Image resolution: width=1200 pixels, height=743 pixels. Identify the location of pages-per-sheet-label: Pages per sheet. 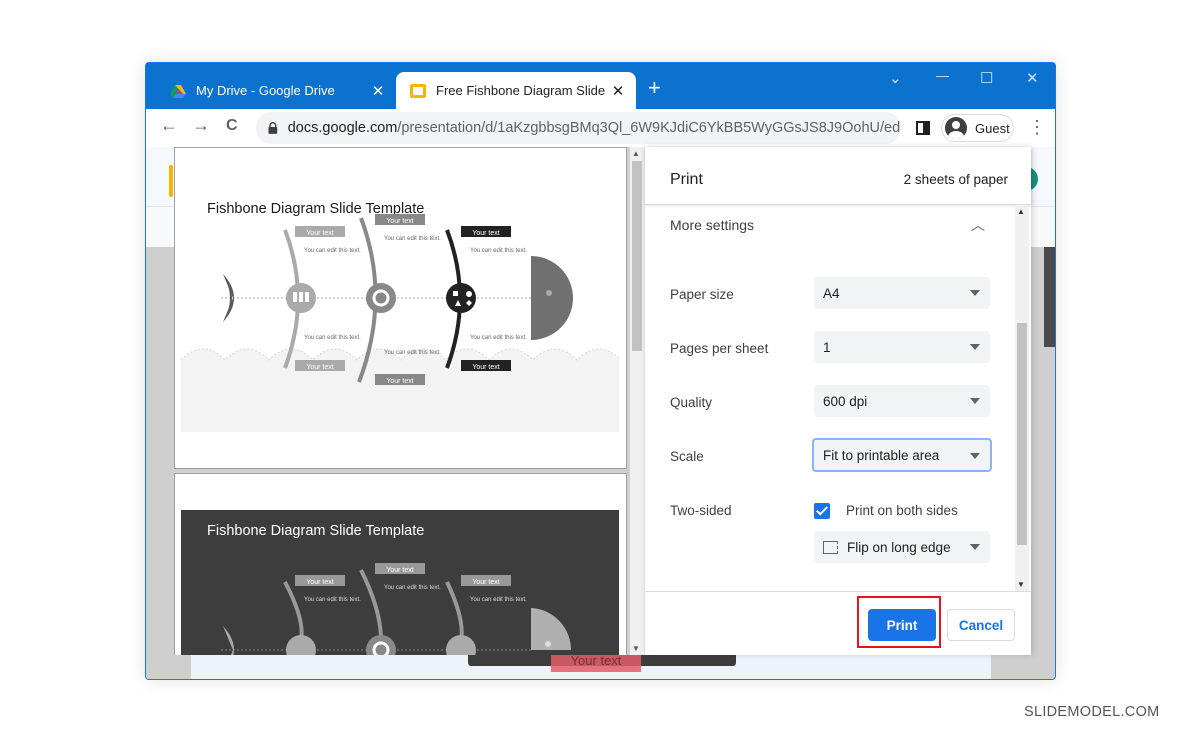
(719, 348).